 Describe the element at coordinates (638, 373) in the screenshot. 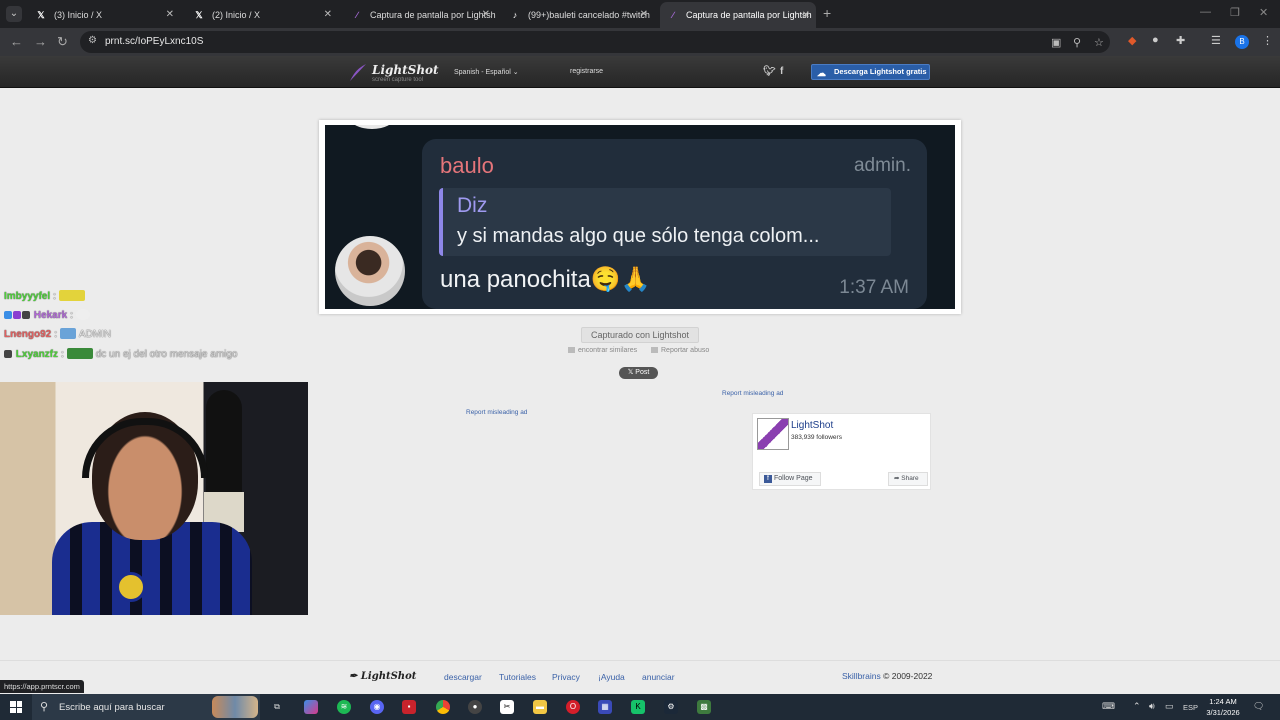

I see `x-post-button: 𝕏 Post` at that location.